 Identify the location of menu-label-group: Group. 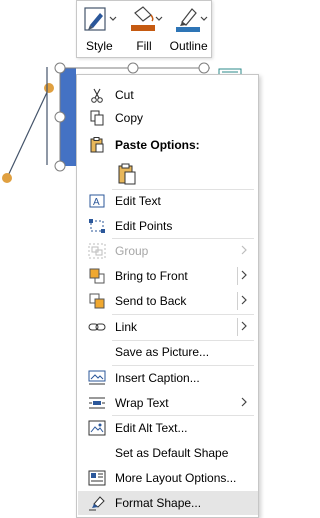
(132, 251).